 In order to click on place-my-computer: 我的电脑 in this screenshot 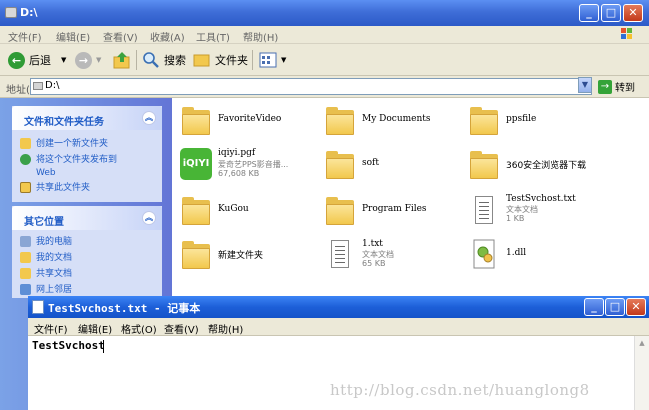, I will do `click(87, 242)`.